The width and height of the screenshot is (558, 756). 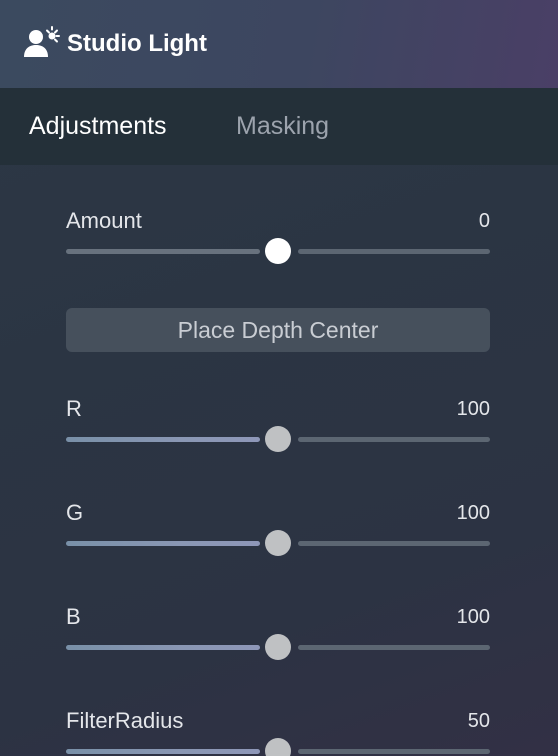 I want to click on r-slider-track-right, so click(x=394, y=439).